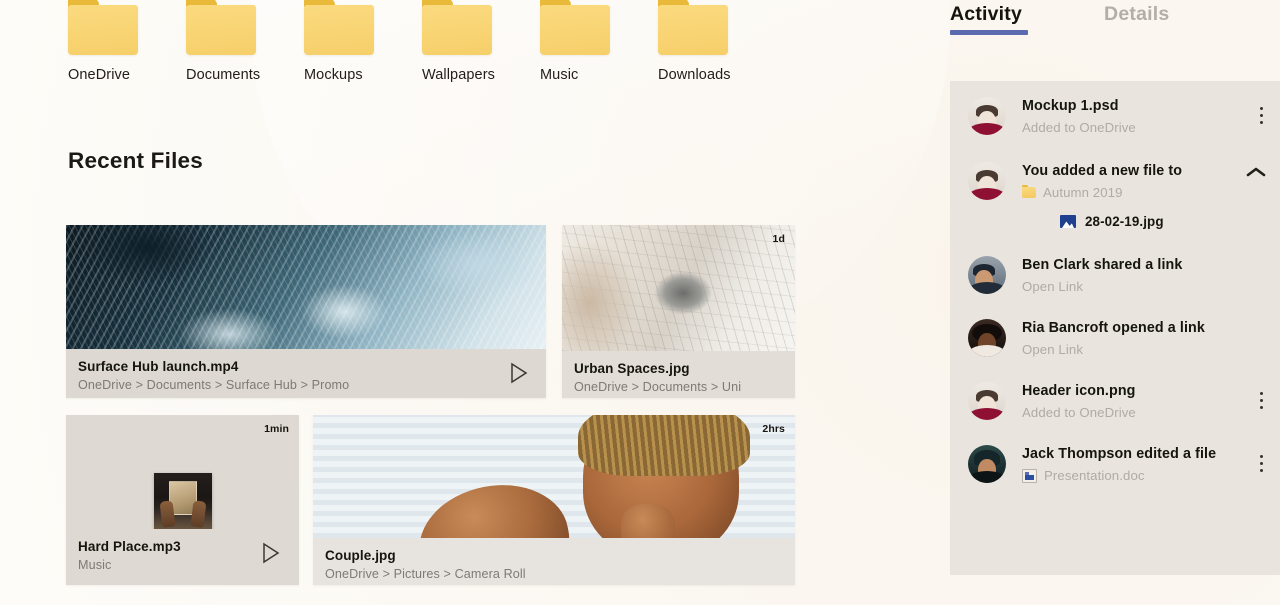 Image resolution: width=1280 pixels, height=605 pixels. I want to click on folder-item-onedrive: OneDrive, so click(127, 41).